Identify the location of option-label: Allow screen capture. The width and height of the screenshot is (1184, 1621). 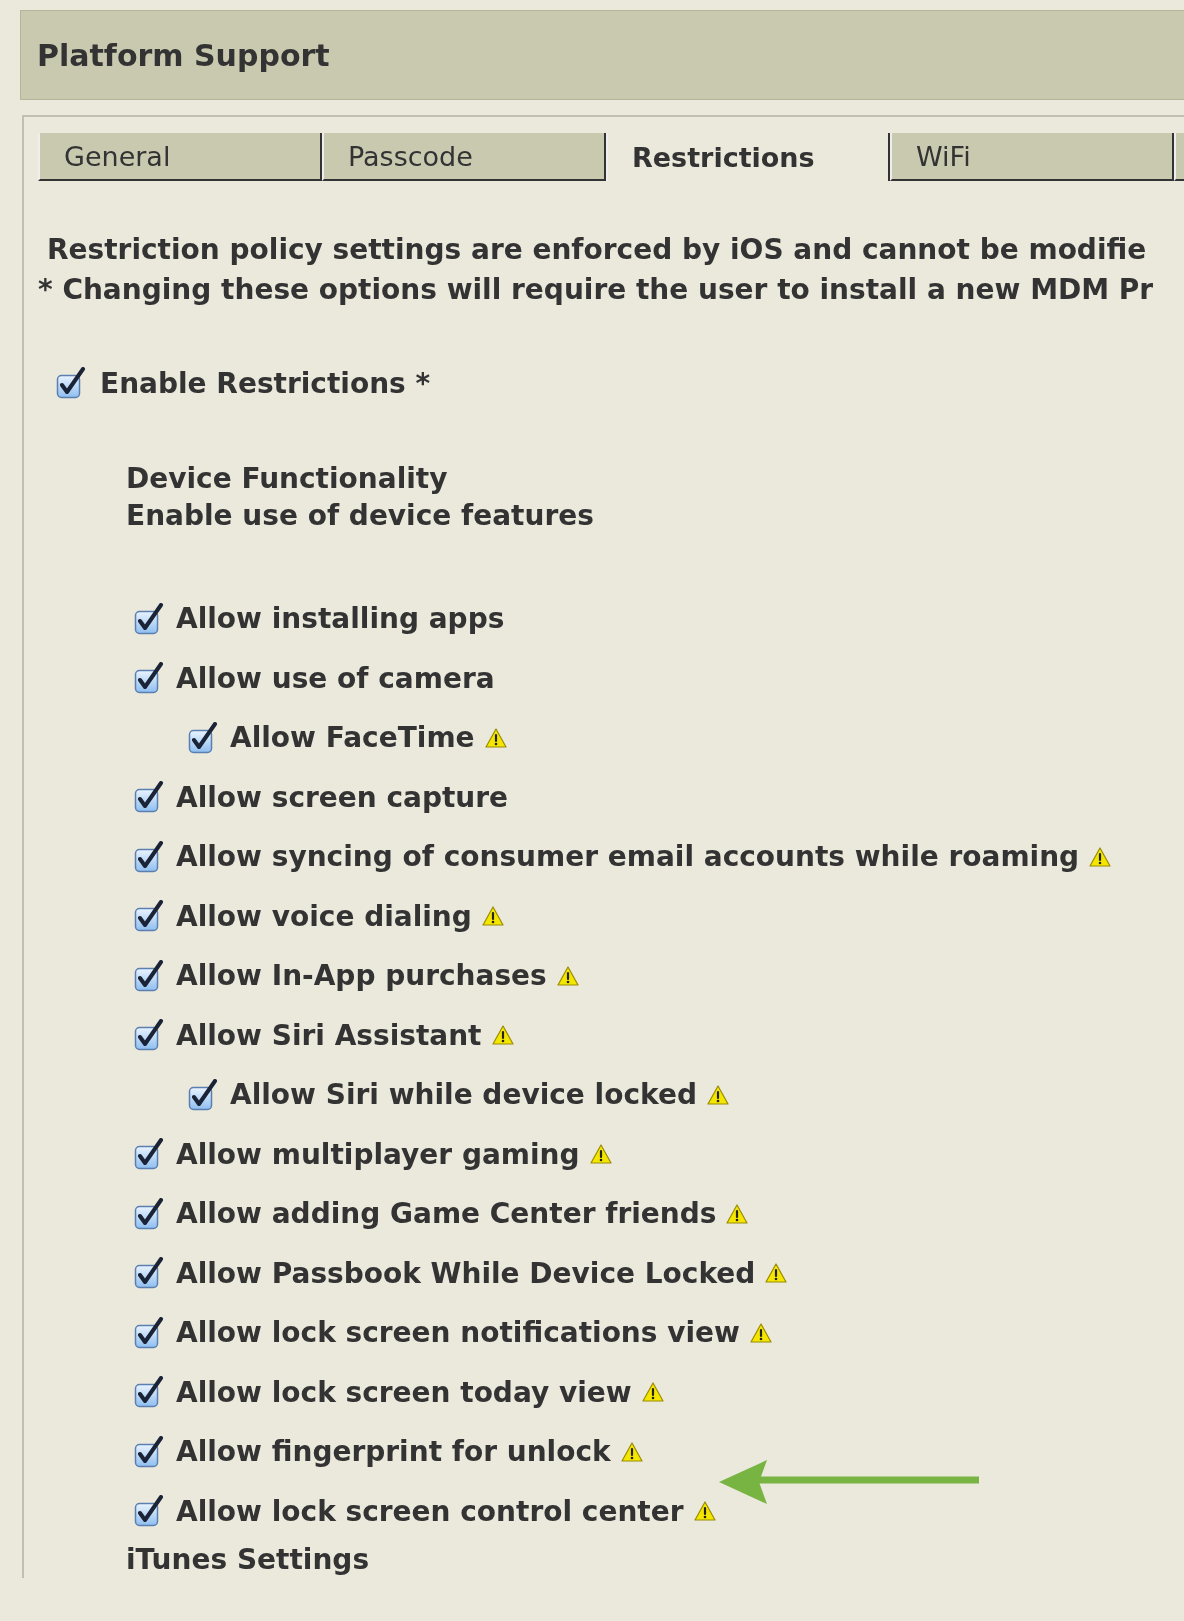
(342, 797).